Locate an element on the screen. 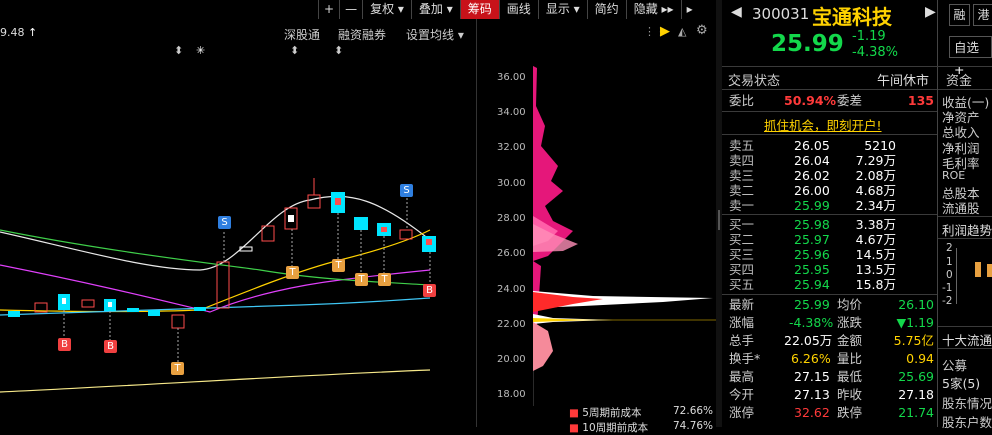 This screenshot has height=435, width=992. jianyue-button: 简约 is located at coordinates (606, 9).